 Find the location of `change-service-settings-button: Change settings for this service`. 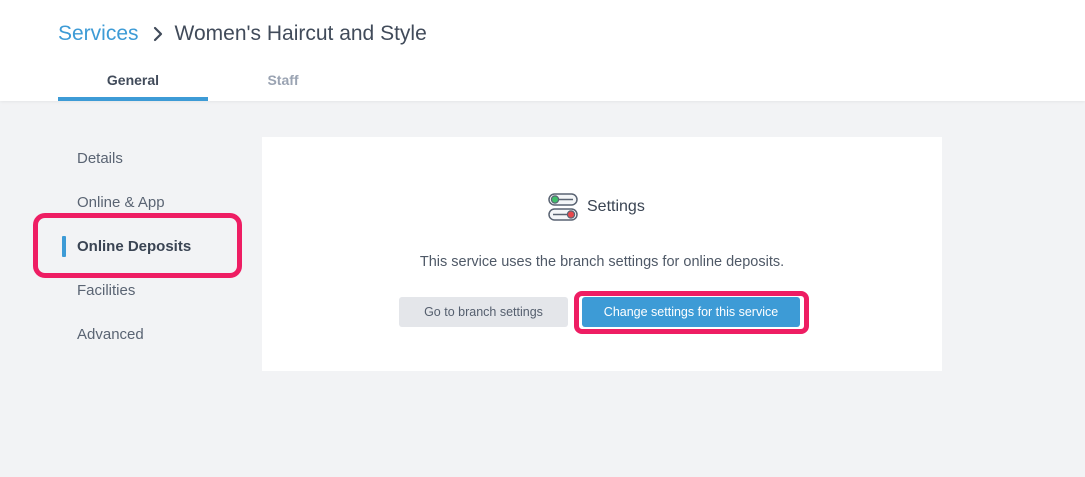

change-service-settings-button: Change settings for this service is located at coordinates (691, 312).